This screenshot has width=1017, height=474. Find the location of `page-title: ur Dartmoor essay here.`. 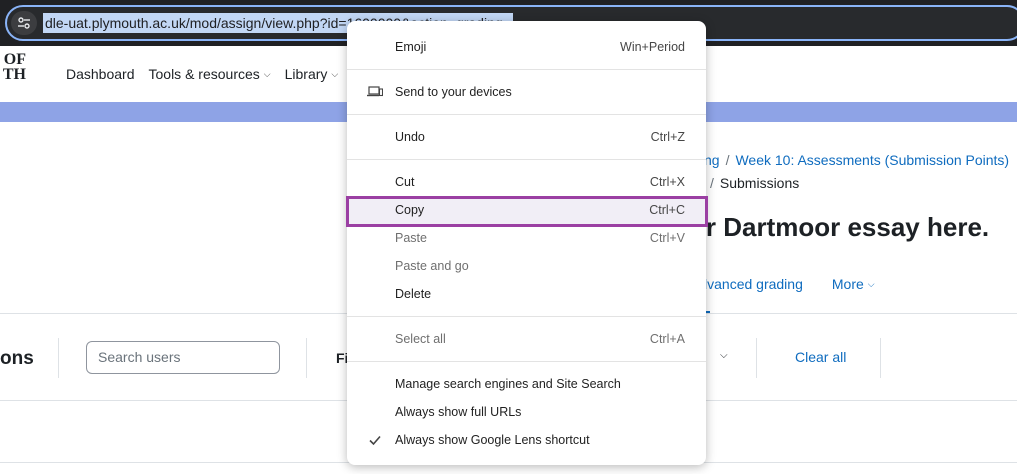

page-title: ur Dartmoor essay here. is located at coordinates (840, 227).